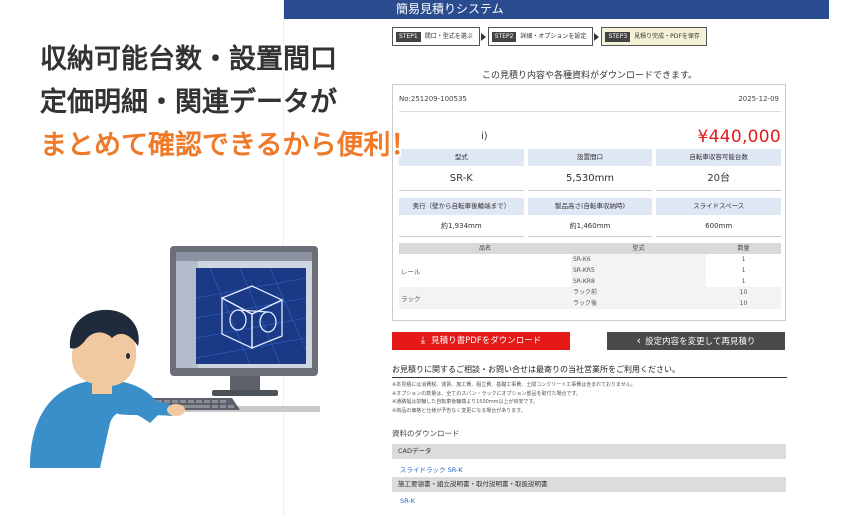  Describe the element at coordinates (638, 270) in the screenshot. I see `part-model: SR-KR5` at that location.